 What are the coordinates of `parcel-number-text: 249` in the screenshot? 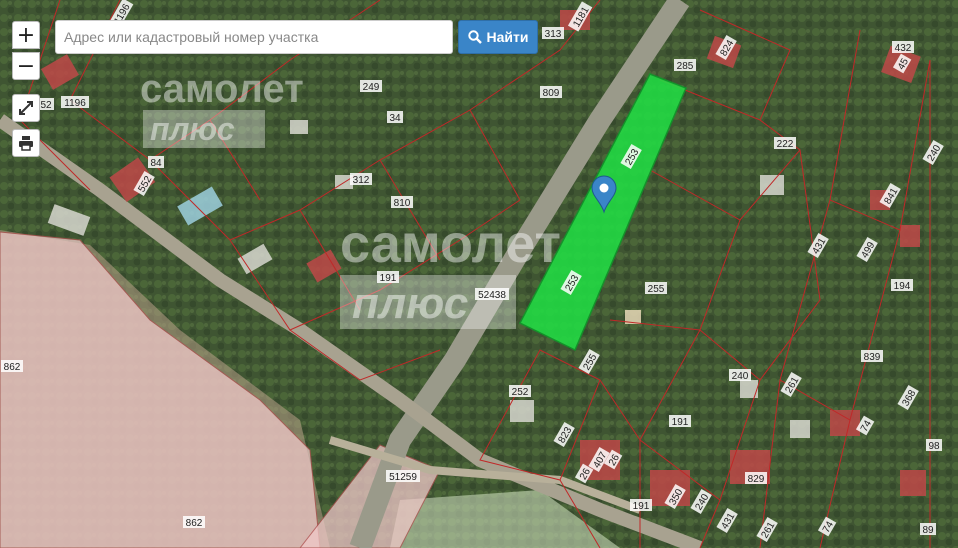 It's located at (371, 87).